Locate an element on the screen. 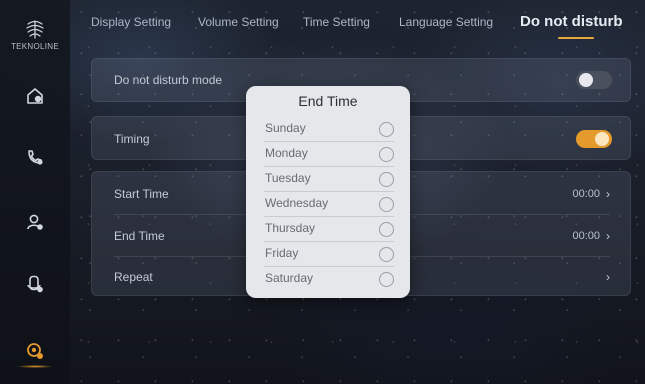 This screenshot has width=645, height=384. day-label: Sunday is located at coordinates (285, 128).